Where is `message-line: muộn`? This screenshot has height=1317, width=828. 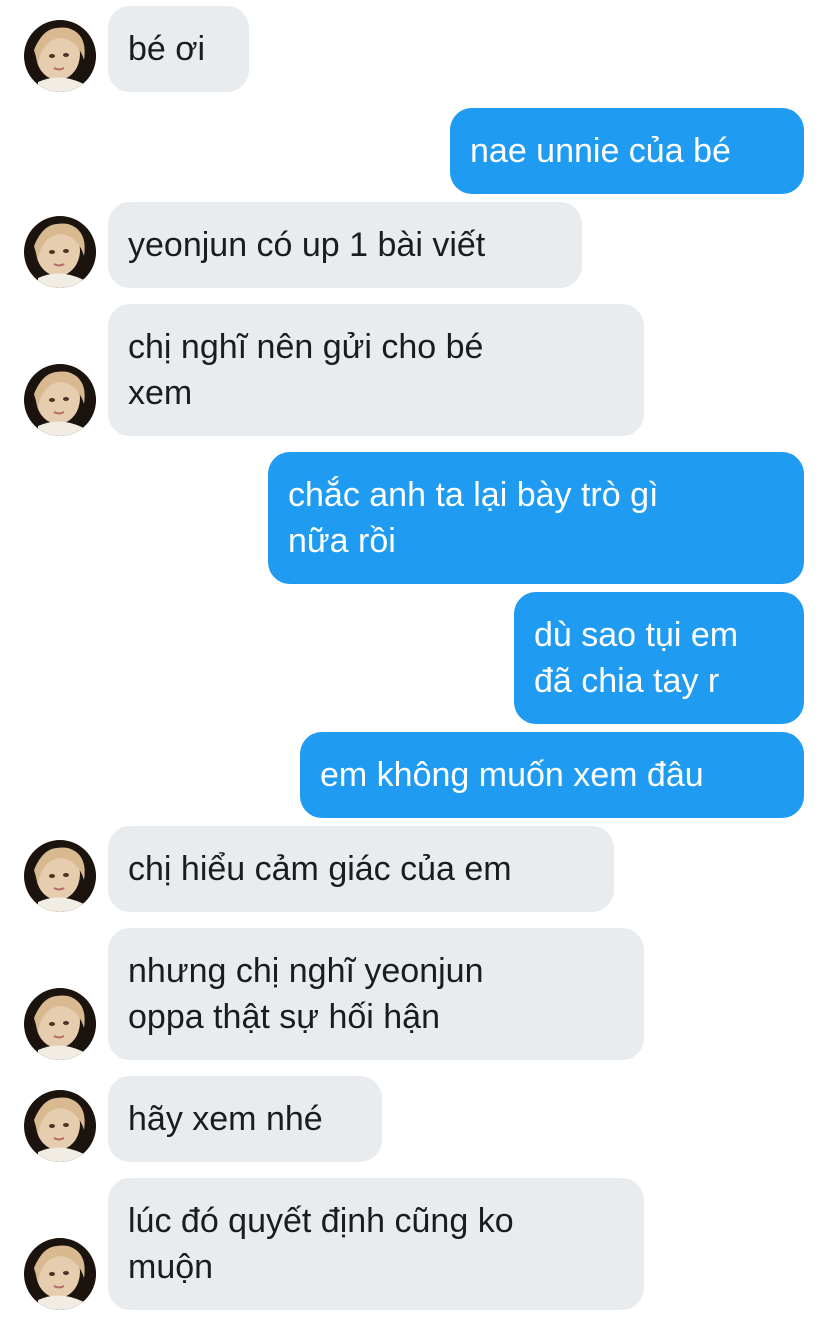
message-line: muộn is located at coordinates (171, 1267).